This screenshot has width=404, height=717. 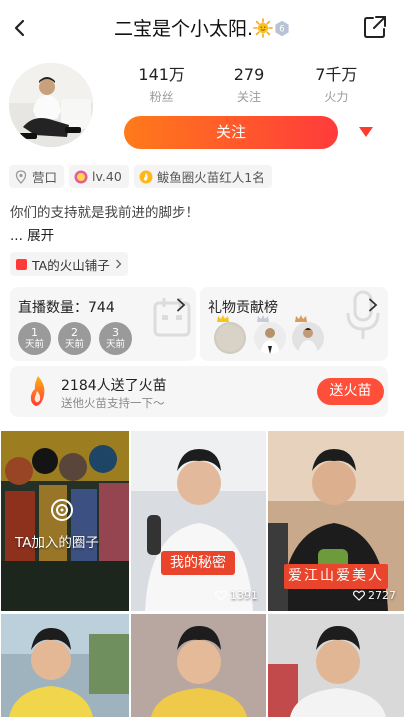 What do you see at coordinates (363, 314) in the screenshot?
I see `microphone-watermark-icon` at bounding box center [363, 314].